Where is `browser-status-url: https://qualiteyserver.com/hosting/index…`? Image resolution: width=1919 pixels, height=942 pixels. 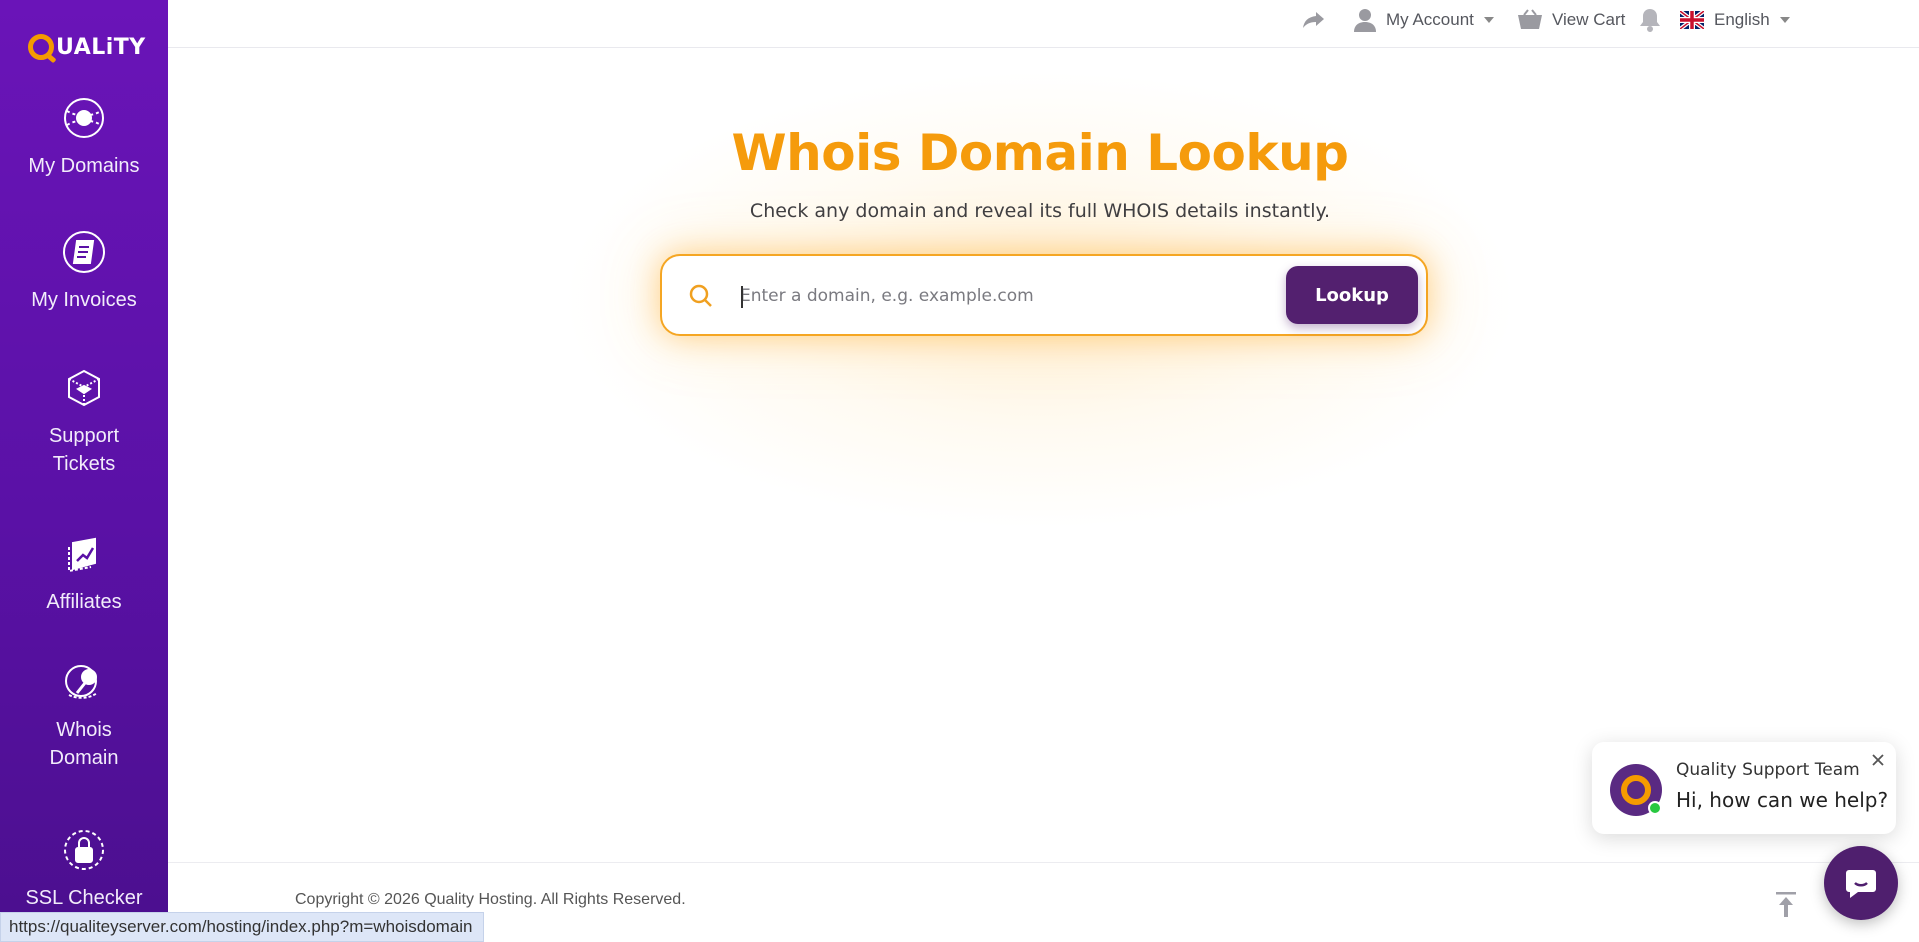
browser-status-url: https://qualiteyserver.com/hosting/index… is located at coordinates (242, 927).